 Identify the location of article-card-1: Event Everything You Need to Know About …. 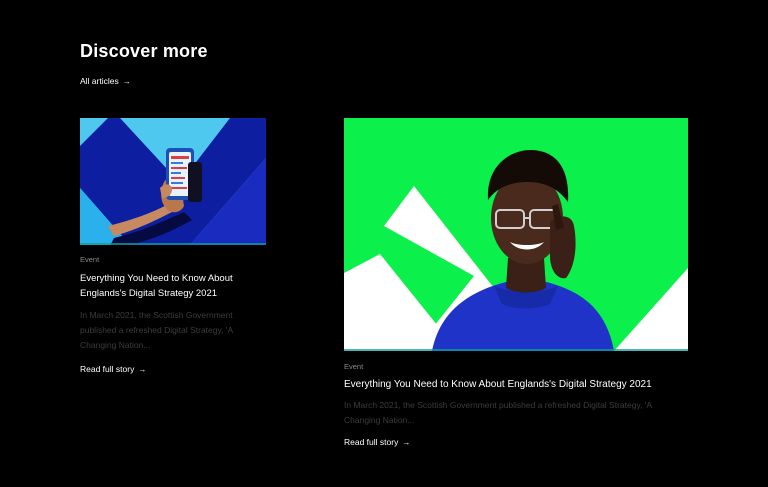
(173, 247).